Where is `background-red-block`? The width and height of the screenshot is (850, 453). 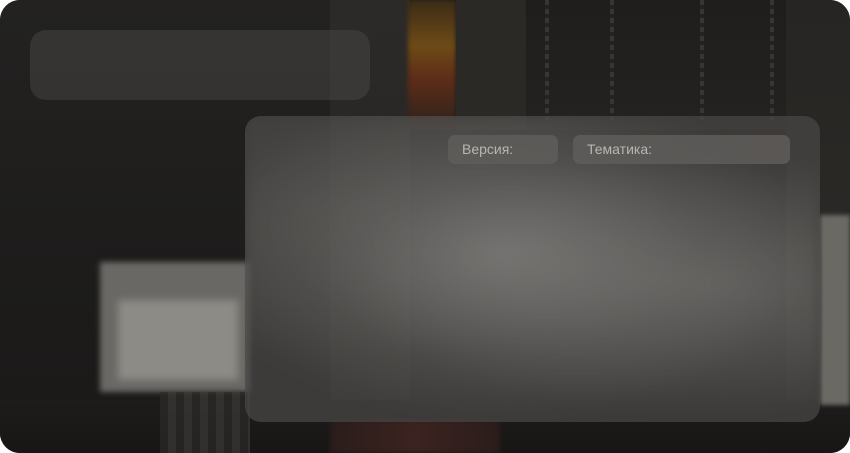 background-red-block is located at coordinates (415, 436).